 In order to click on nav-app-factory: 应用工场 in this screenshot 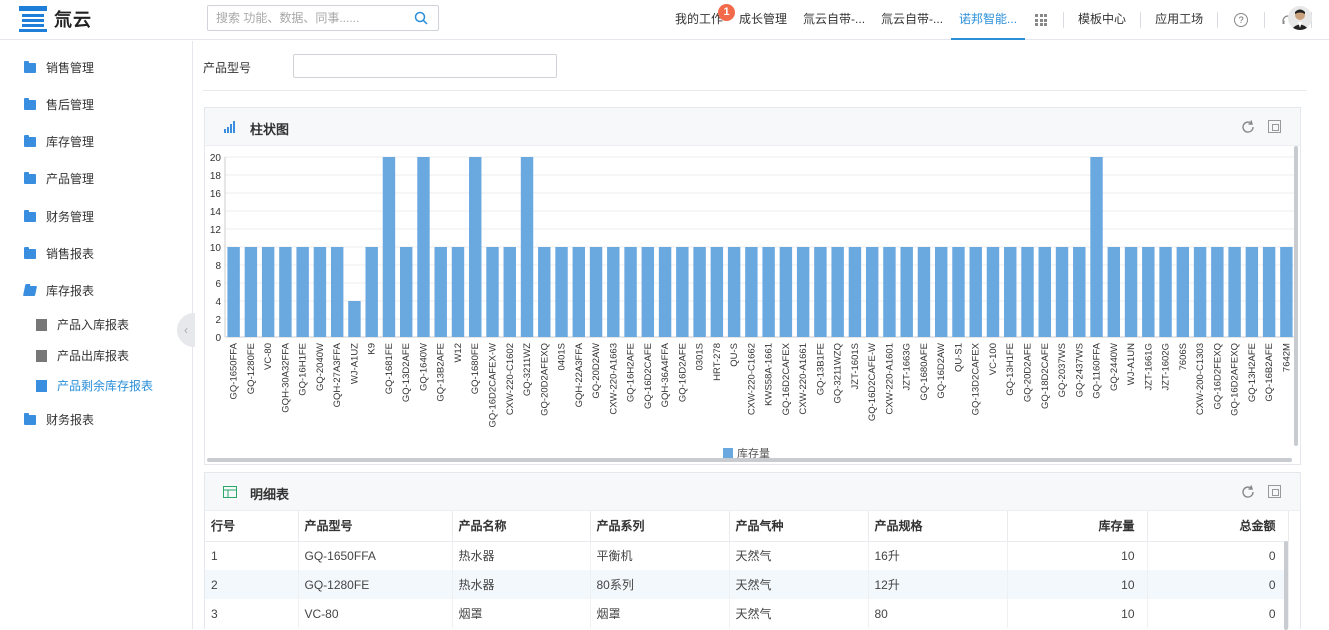, I will do `click(1179, 20)`.